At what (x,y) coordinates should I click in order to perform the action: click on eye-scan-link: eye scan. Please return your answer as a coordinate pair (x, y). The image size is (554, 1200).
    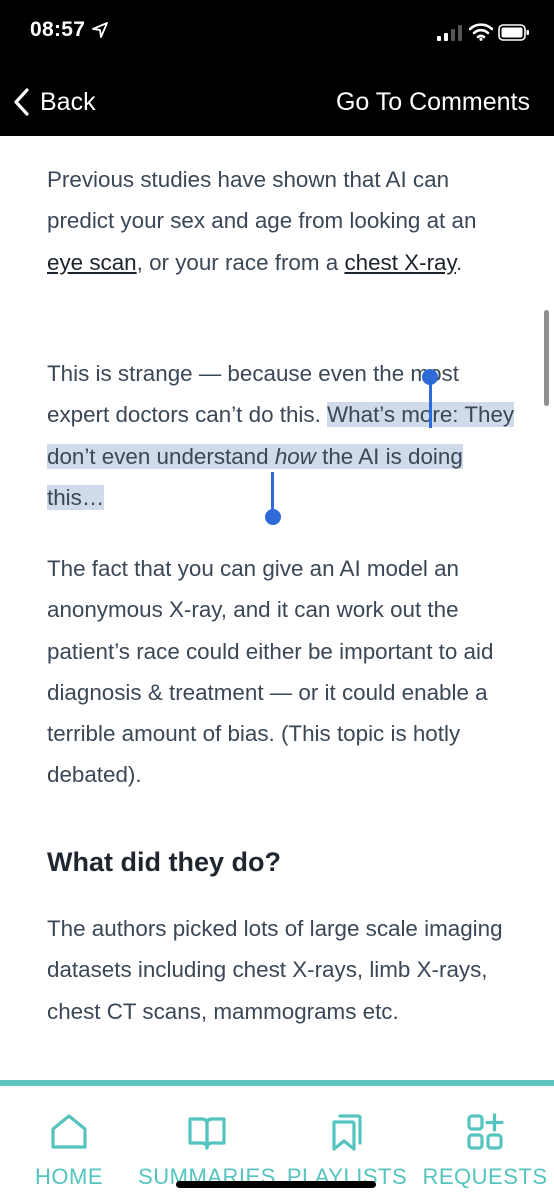
    Looking at the image, I should click on (92, 262).